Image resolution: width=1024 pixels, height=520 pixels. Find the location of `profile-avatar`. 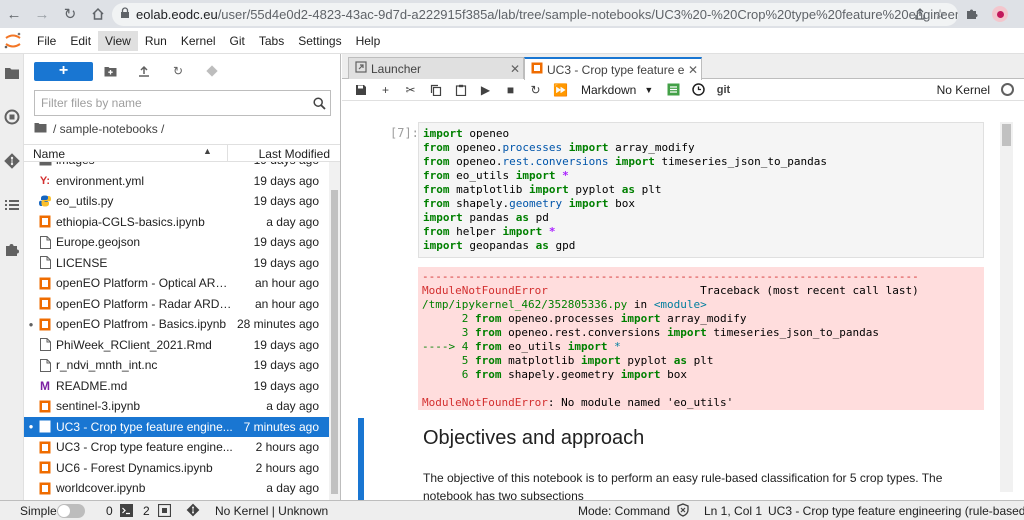

profile-avatar is located at coordinates (1000, 14).